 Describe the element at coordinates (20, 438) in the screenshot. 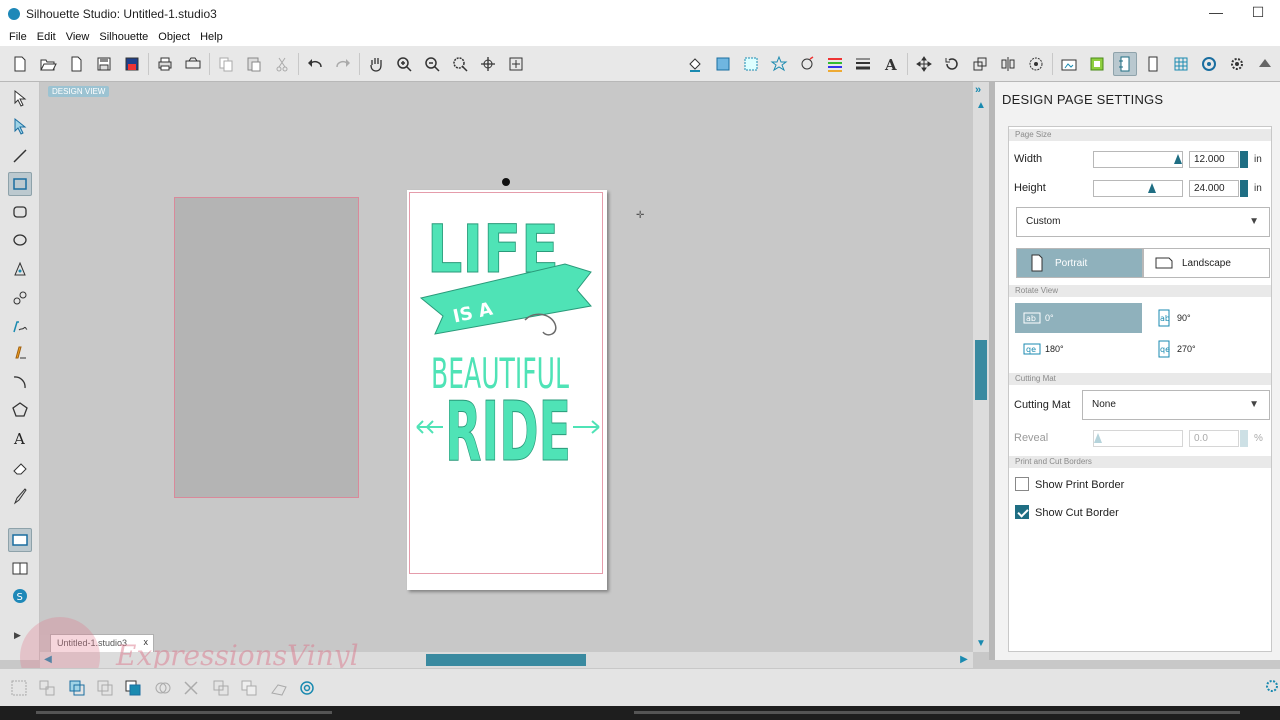

I see `text-tool: A` at that location.